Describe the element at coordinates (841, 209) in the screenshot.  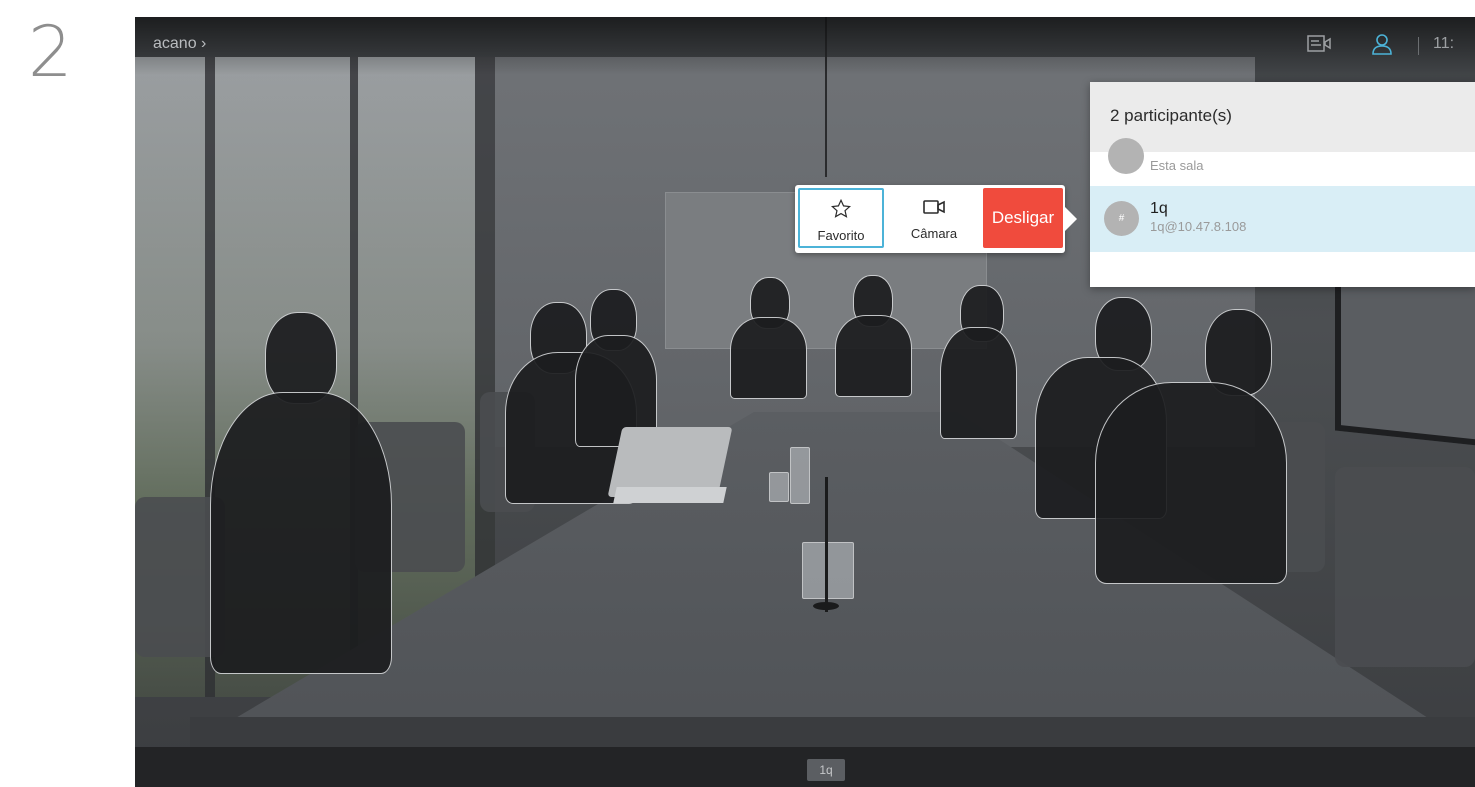
I see `star-icon` at that location.